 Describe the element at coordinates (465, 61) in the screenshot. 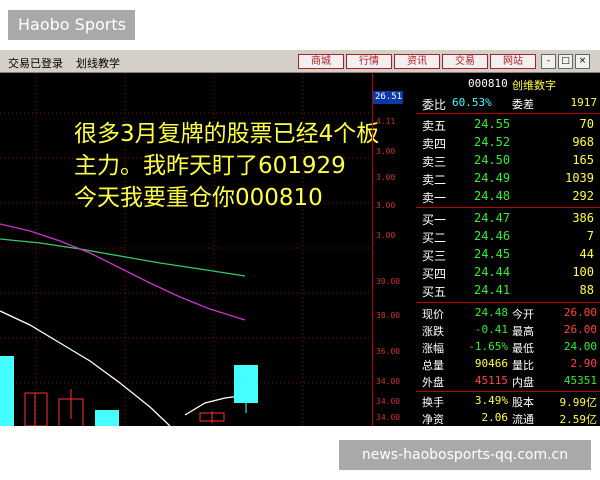

I see `trade-button: 交易` at that location.